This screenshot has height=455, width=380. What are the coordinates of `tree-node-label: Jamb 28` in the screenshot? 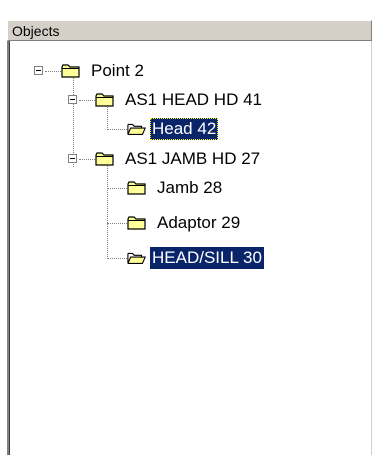 It's located at (190, 187).